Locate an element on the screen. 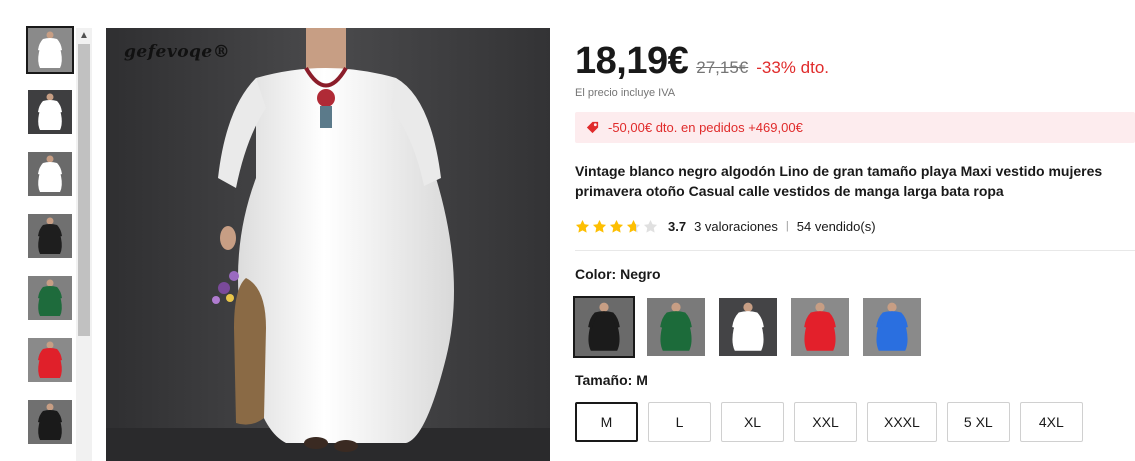  color-swatch-blanco is located at coordinates (748, 327).